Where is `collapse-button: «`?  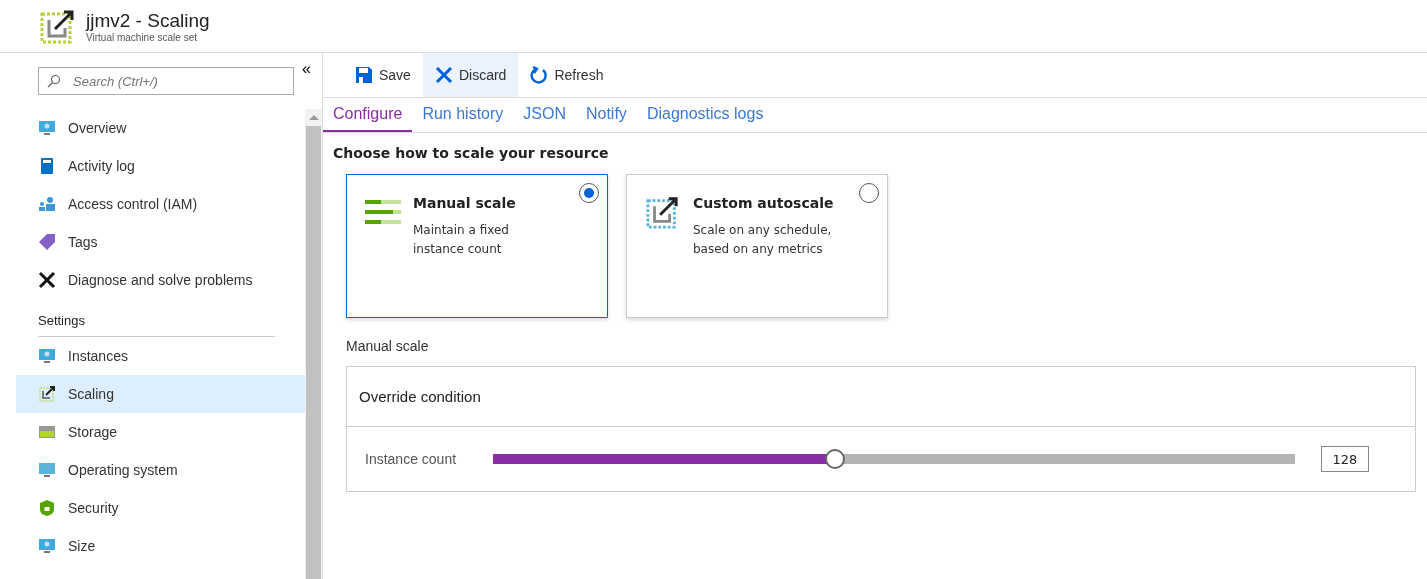
collapse-button: « is located at coordinates (306, 69).